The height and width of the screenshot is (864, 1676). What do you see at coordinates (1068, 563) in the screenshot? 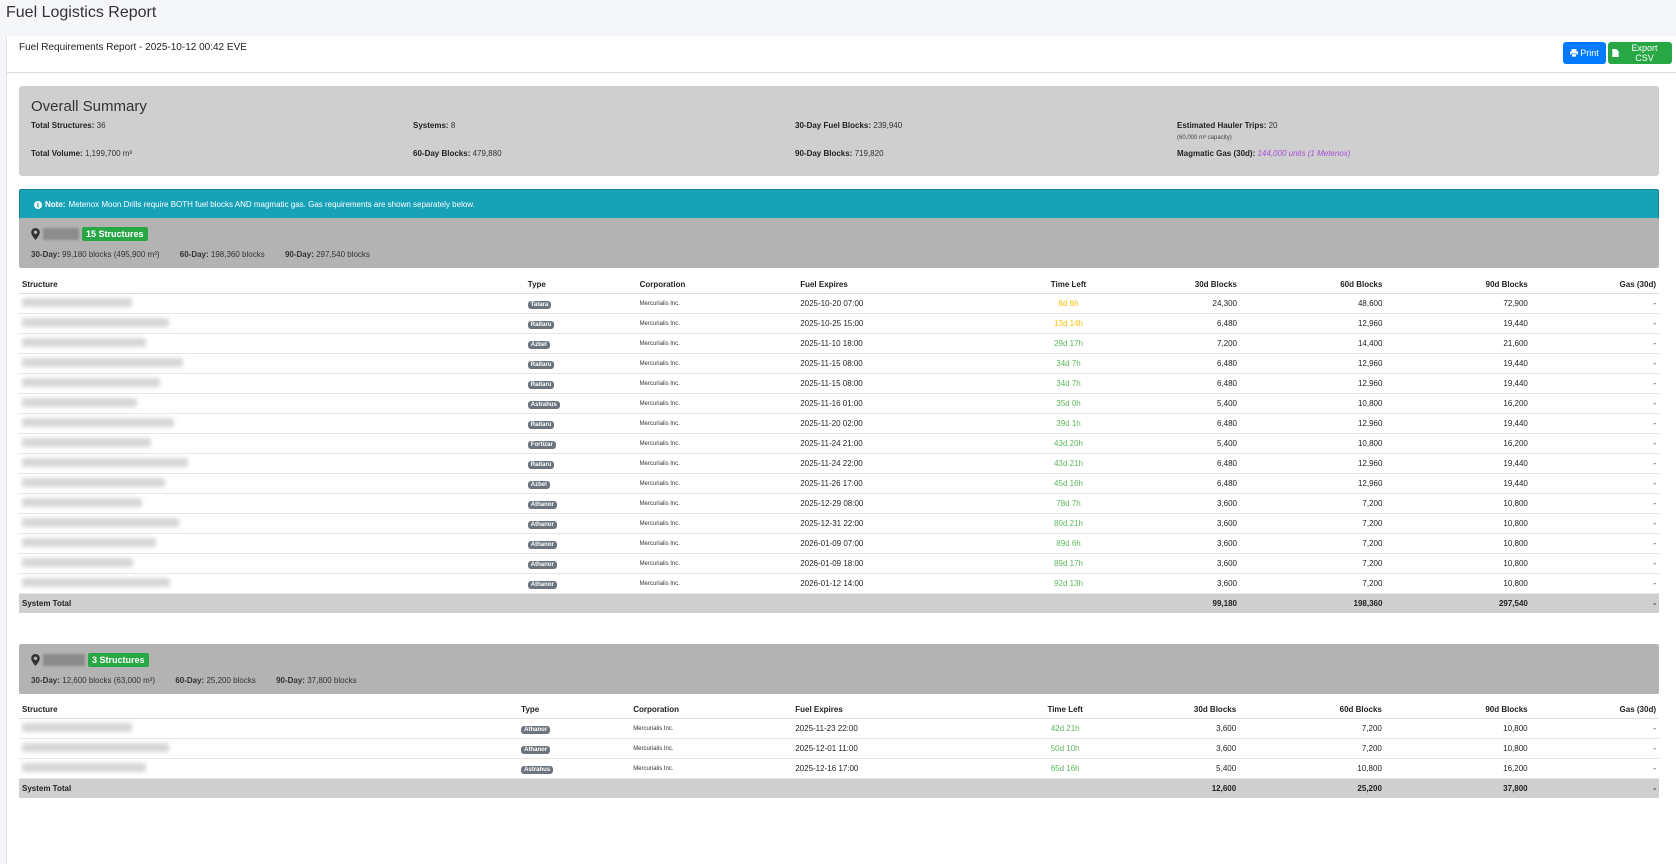
I see `time-left-cell: 89d 17h` at bounding box center [1068, 563].